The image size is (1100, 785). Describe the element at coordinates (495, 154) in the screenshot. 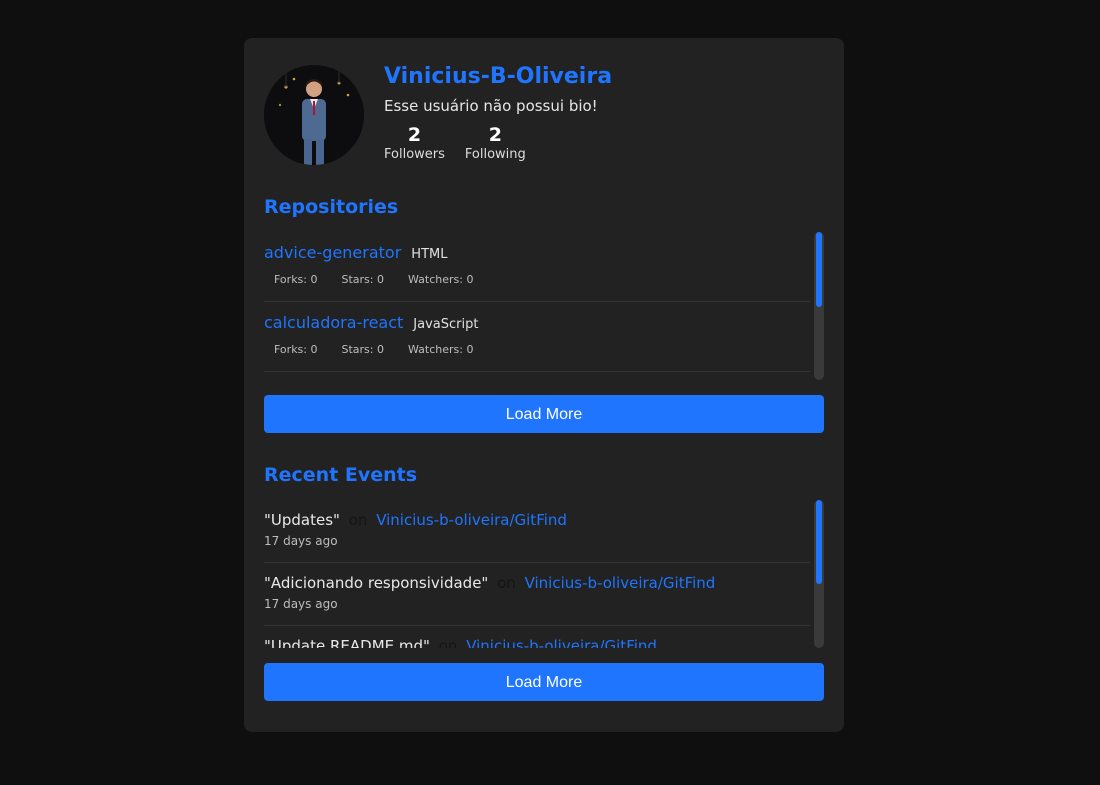

I see `following-label: Following` at that location.